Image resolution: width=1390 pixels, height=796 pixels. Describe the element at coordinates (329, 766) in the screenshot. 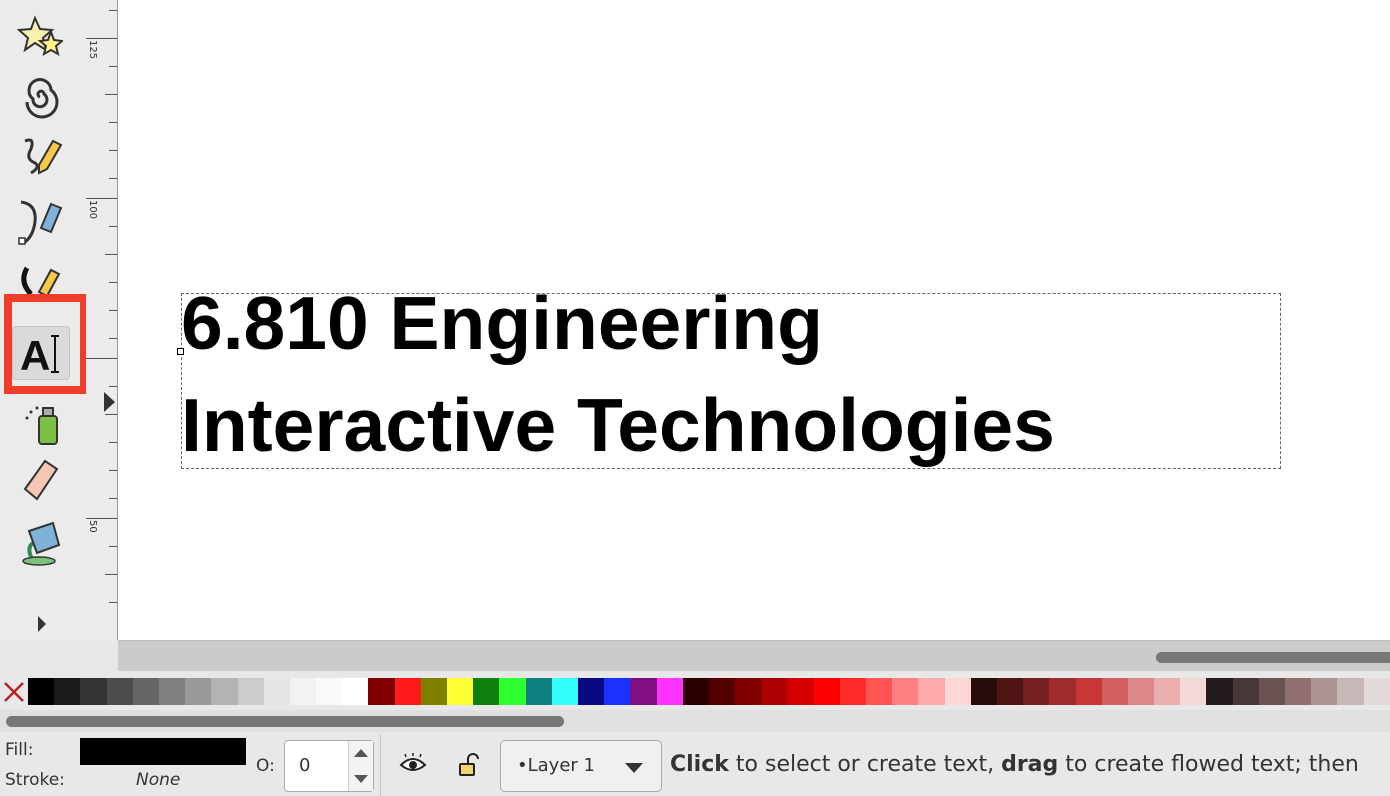

I see `opacity-spinbox: 0` at that location.